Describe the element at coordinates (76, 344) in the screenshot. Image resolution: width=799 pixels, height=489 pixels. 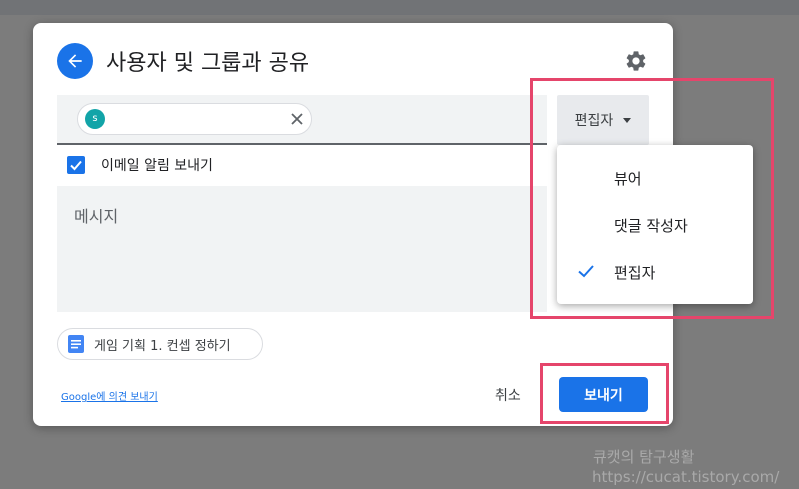
I see `google-docs-icon` at that location.